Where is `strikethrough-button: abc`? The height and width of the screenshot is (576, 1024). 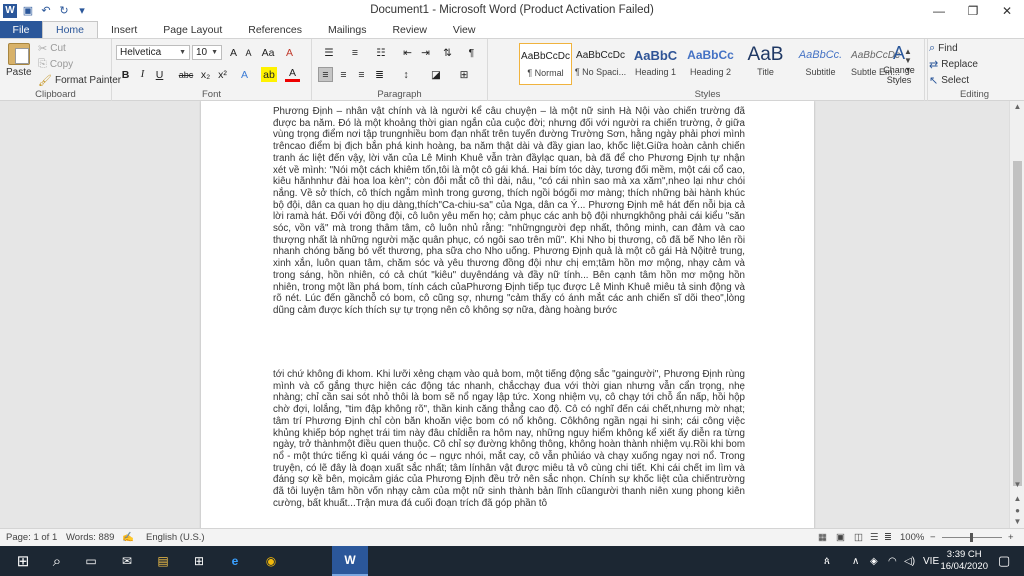
strikethrough-button: abc is located at coordinates (186, 74).